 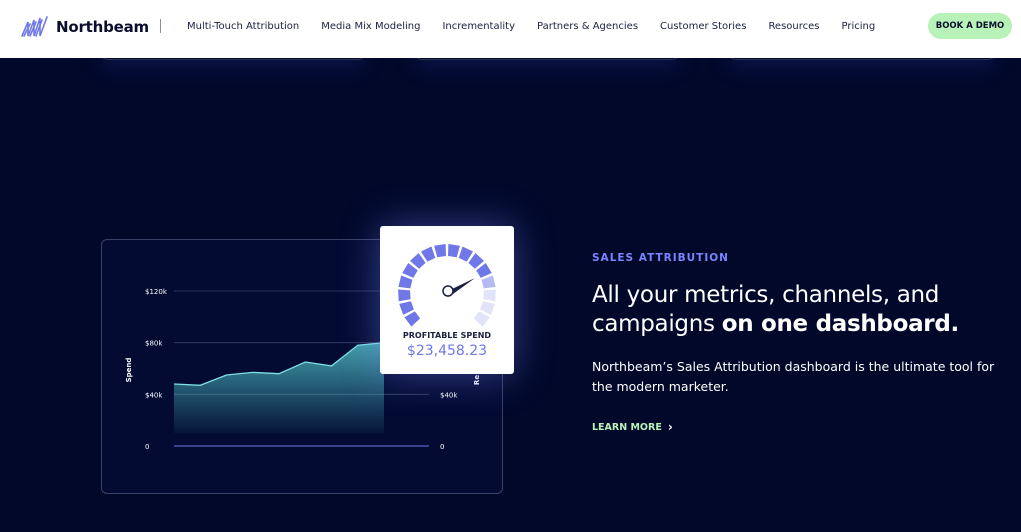 What do you see at coordinates (587, 26) in the screenshot?
I see `nav-link-partners-agencies: Partners & Agencies` at bounding box center [587, 26].